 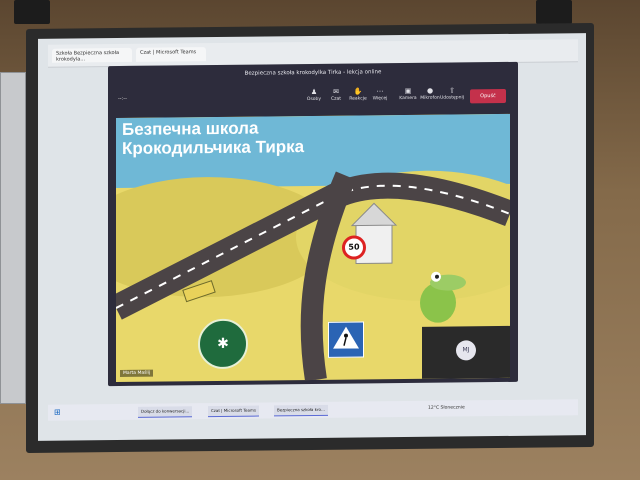 I want to click on self-video-tile: MJ, so click(x=466, y=352).